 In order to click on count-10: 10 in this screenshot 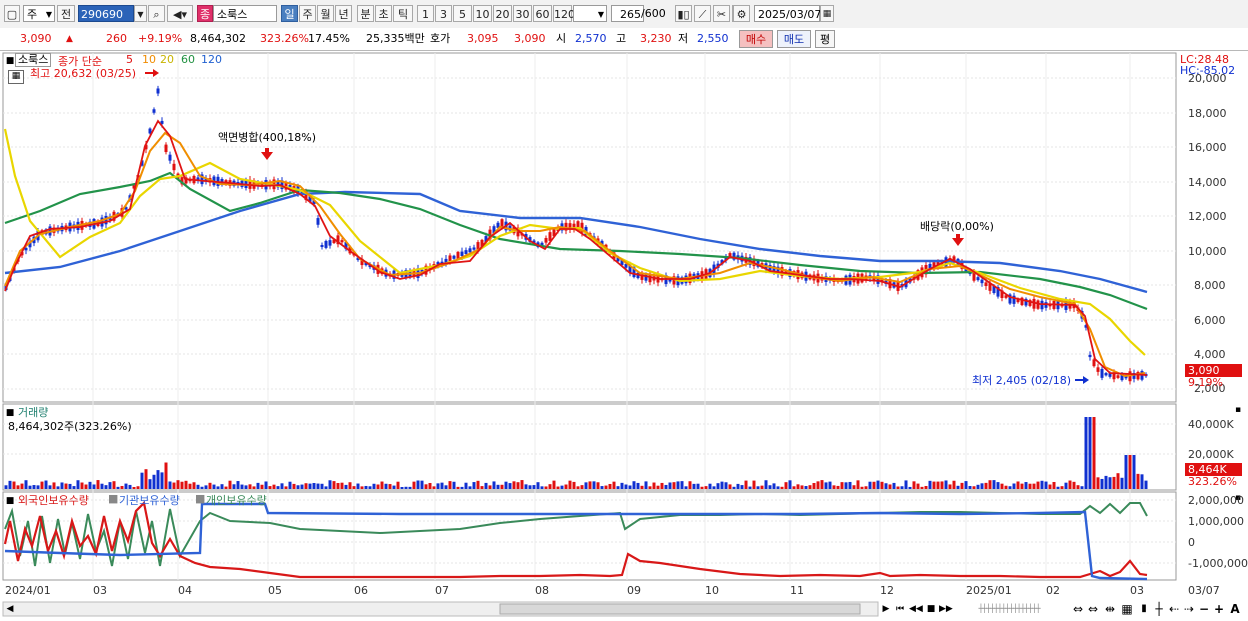, I will do `click(482, 13)`.